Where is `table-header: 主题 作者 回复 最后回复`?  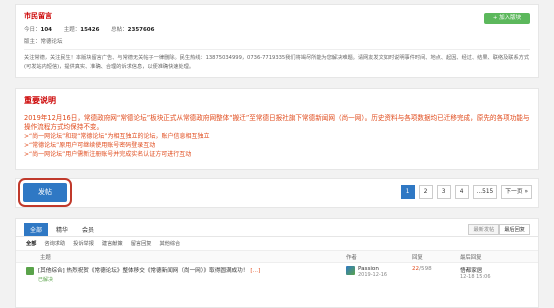 table-header: 主题 作者 回复 最后回复 is located at coordinates (277, 257).